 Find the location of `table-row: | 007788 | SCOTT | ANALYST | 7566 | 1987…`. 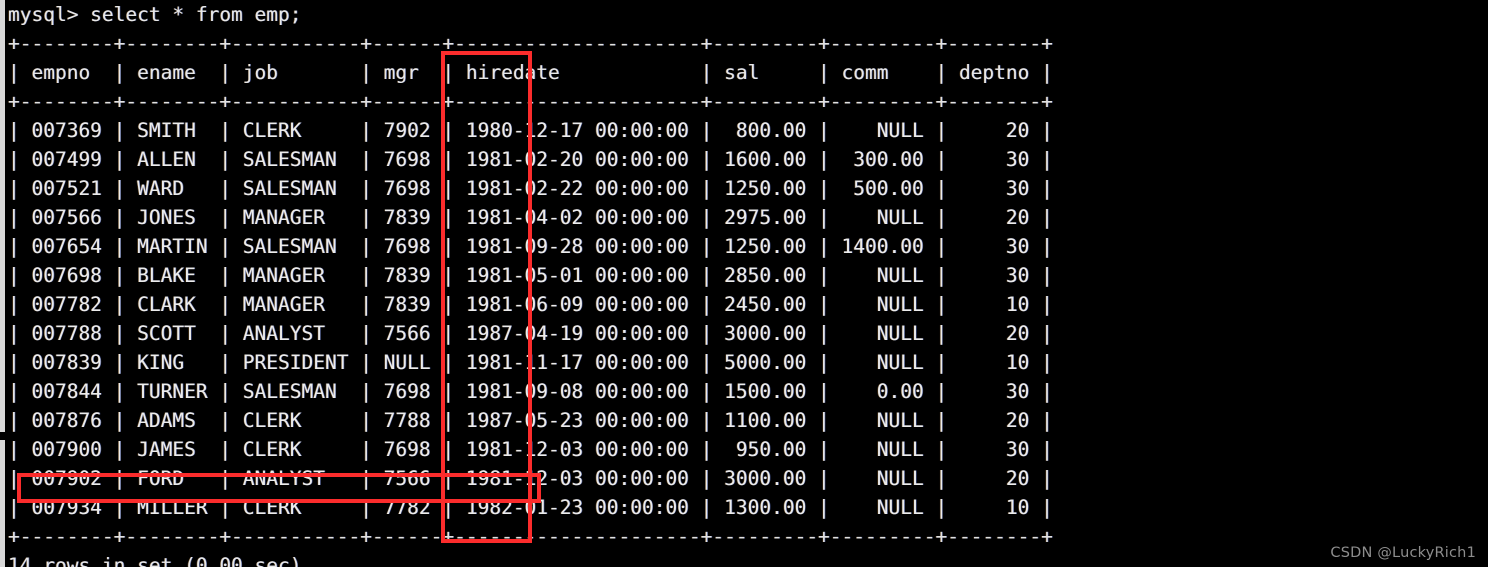

table-row: | 007788 | SCOTT | ANALYST | 7566 | 1987… is located at coordinates (530, 333).